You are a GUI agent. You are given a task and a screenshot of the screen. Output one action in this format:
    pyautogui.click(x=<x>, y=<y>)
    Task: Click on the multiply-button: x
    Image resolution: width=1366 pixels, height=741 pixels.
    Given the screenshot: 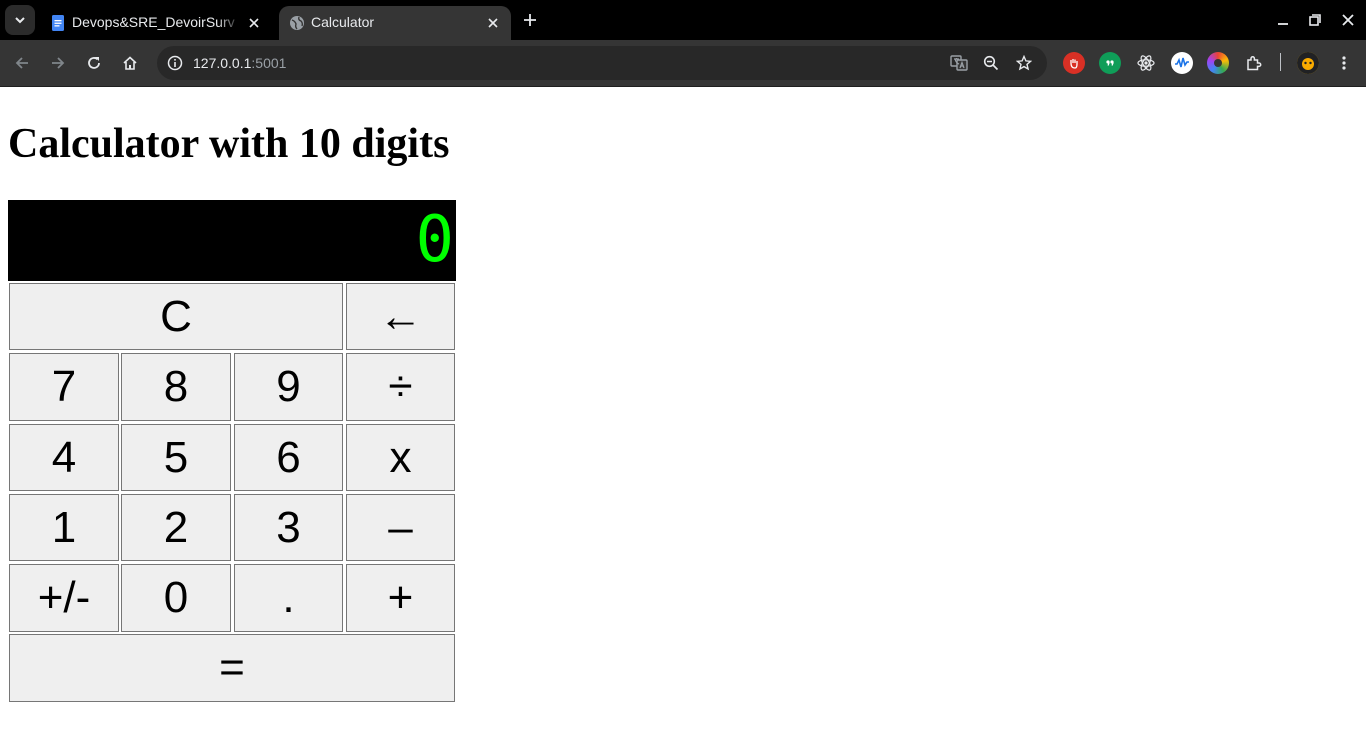 What is the action you would take?
    pyautogui.click(x=400, y=457)
    